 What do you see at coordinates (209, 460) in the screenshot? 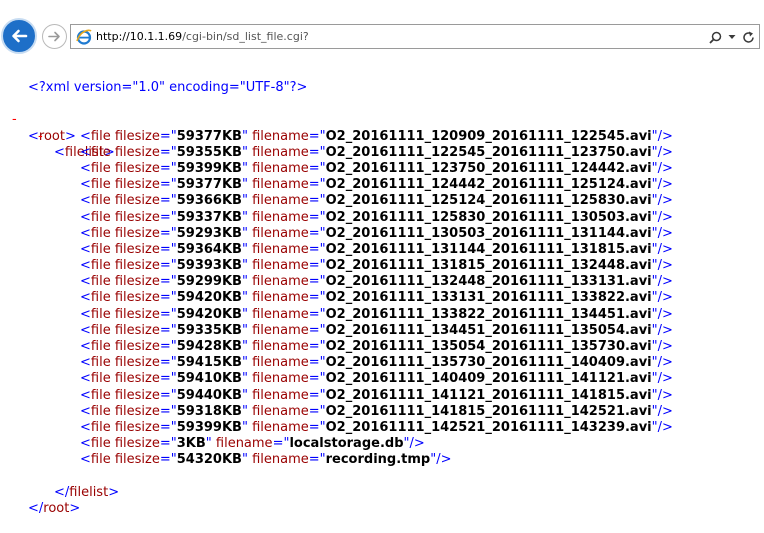
I see `filesize-value: 54320KB` at bounding box center [209, 460].